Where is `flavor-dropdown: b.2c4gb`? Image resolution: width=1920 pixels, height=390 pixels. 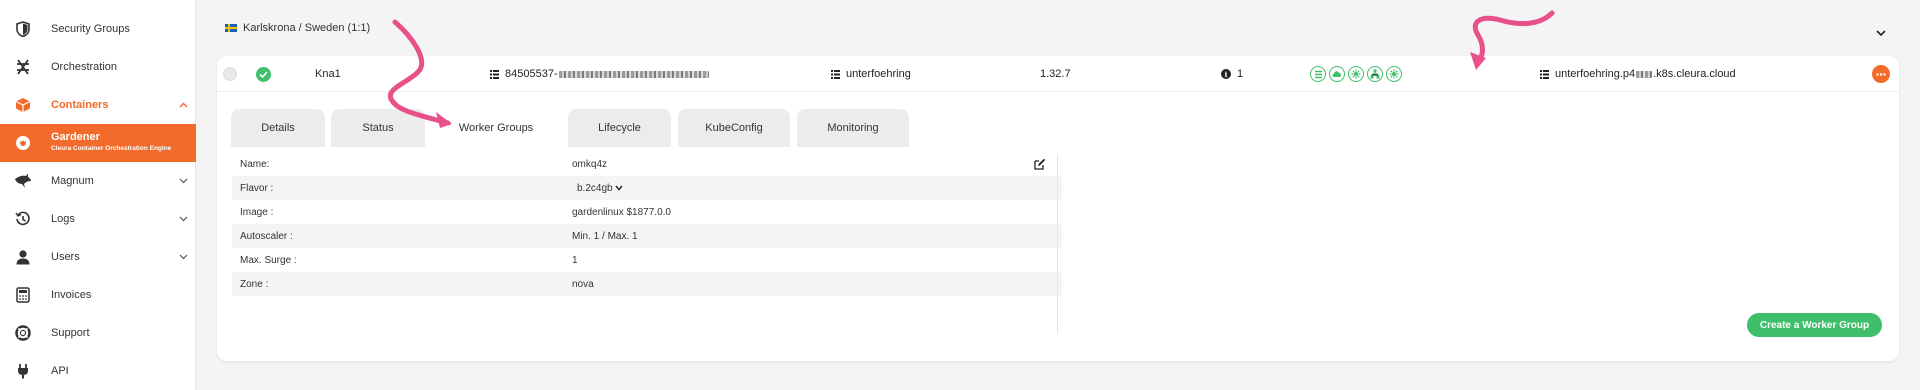 flavor-dropdown: b.2c4gb is located at coordinates (600, 188).